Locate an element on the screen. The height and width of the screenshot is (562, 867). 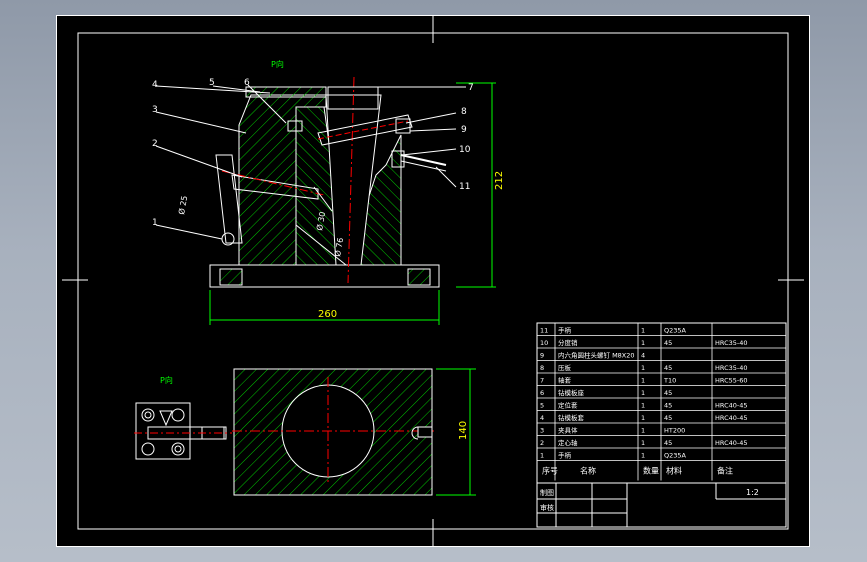
callout-6: 6 is located at coordinates (247, 83).